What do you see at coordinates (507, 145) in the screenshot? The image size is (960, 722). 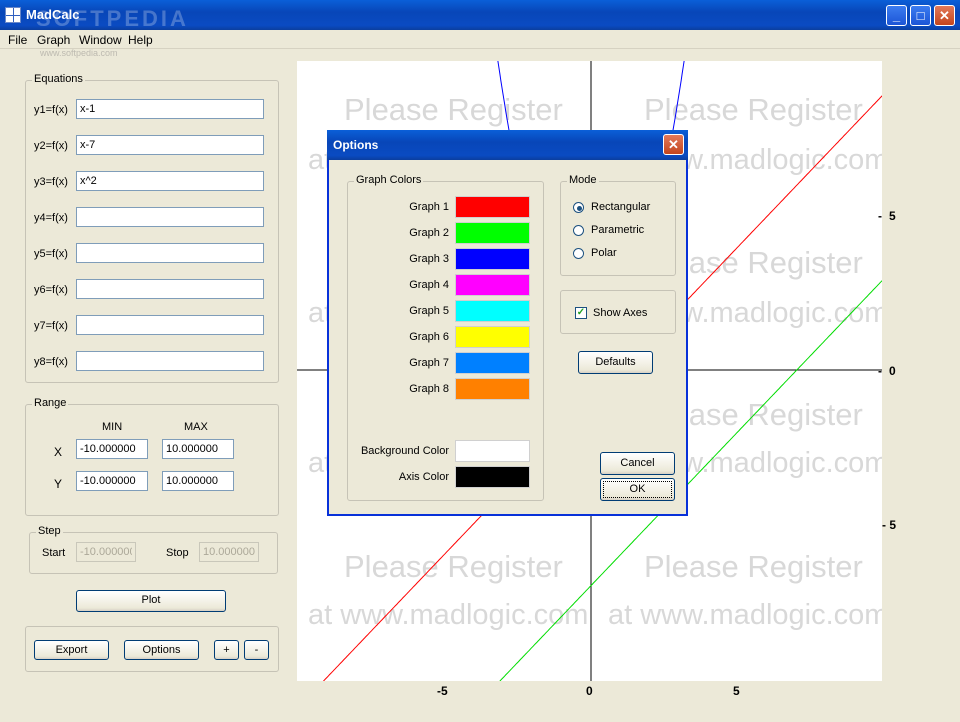 I see `dialog-title-bar: Options ✕` at bounding box center [507, 145].